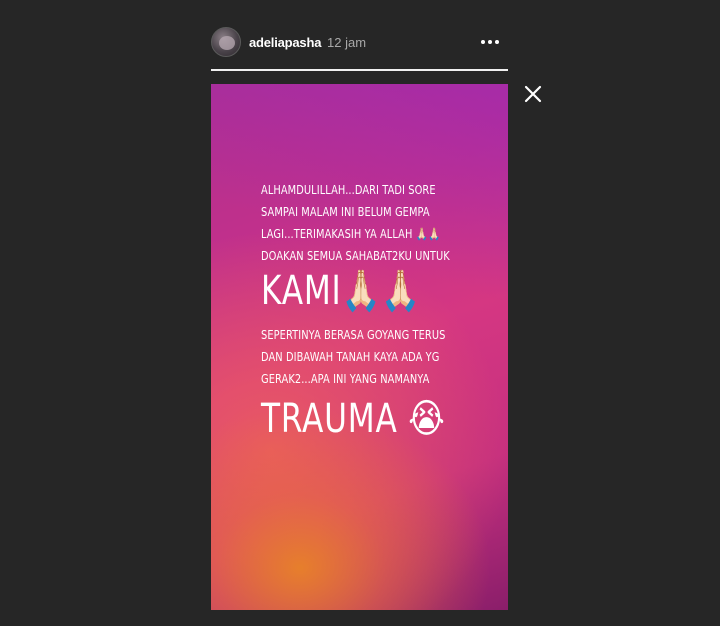  Describe the element at coordinates (353, 335) in the screenshot. I see `story-text-line: SEPERTINYA BERASA GOYANG TERUS` at that location.